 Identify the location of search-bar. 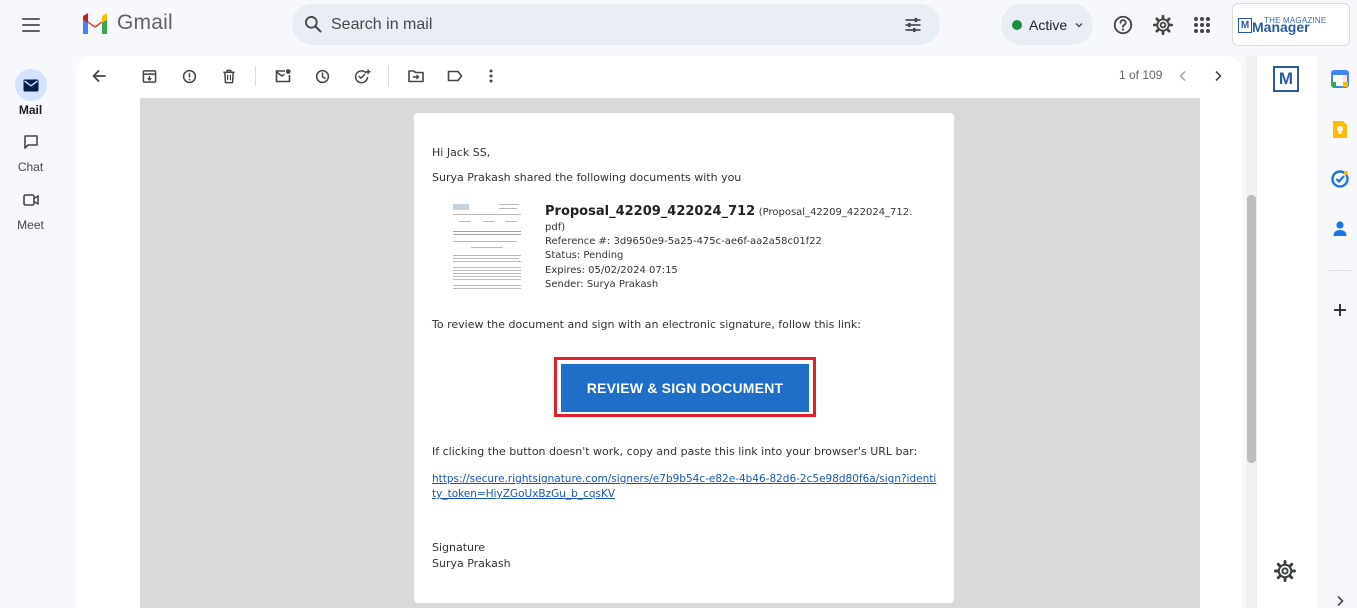
(616, 24).